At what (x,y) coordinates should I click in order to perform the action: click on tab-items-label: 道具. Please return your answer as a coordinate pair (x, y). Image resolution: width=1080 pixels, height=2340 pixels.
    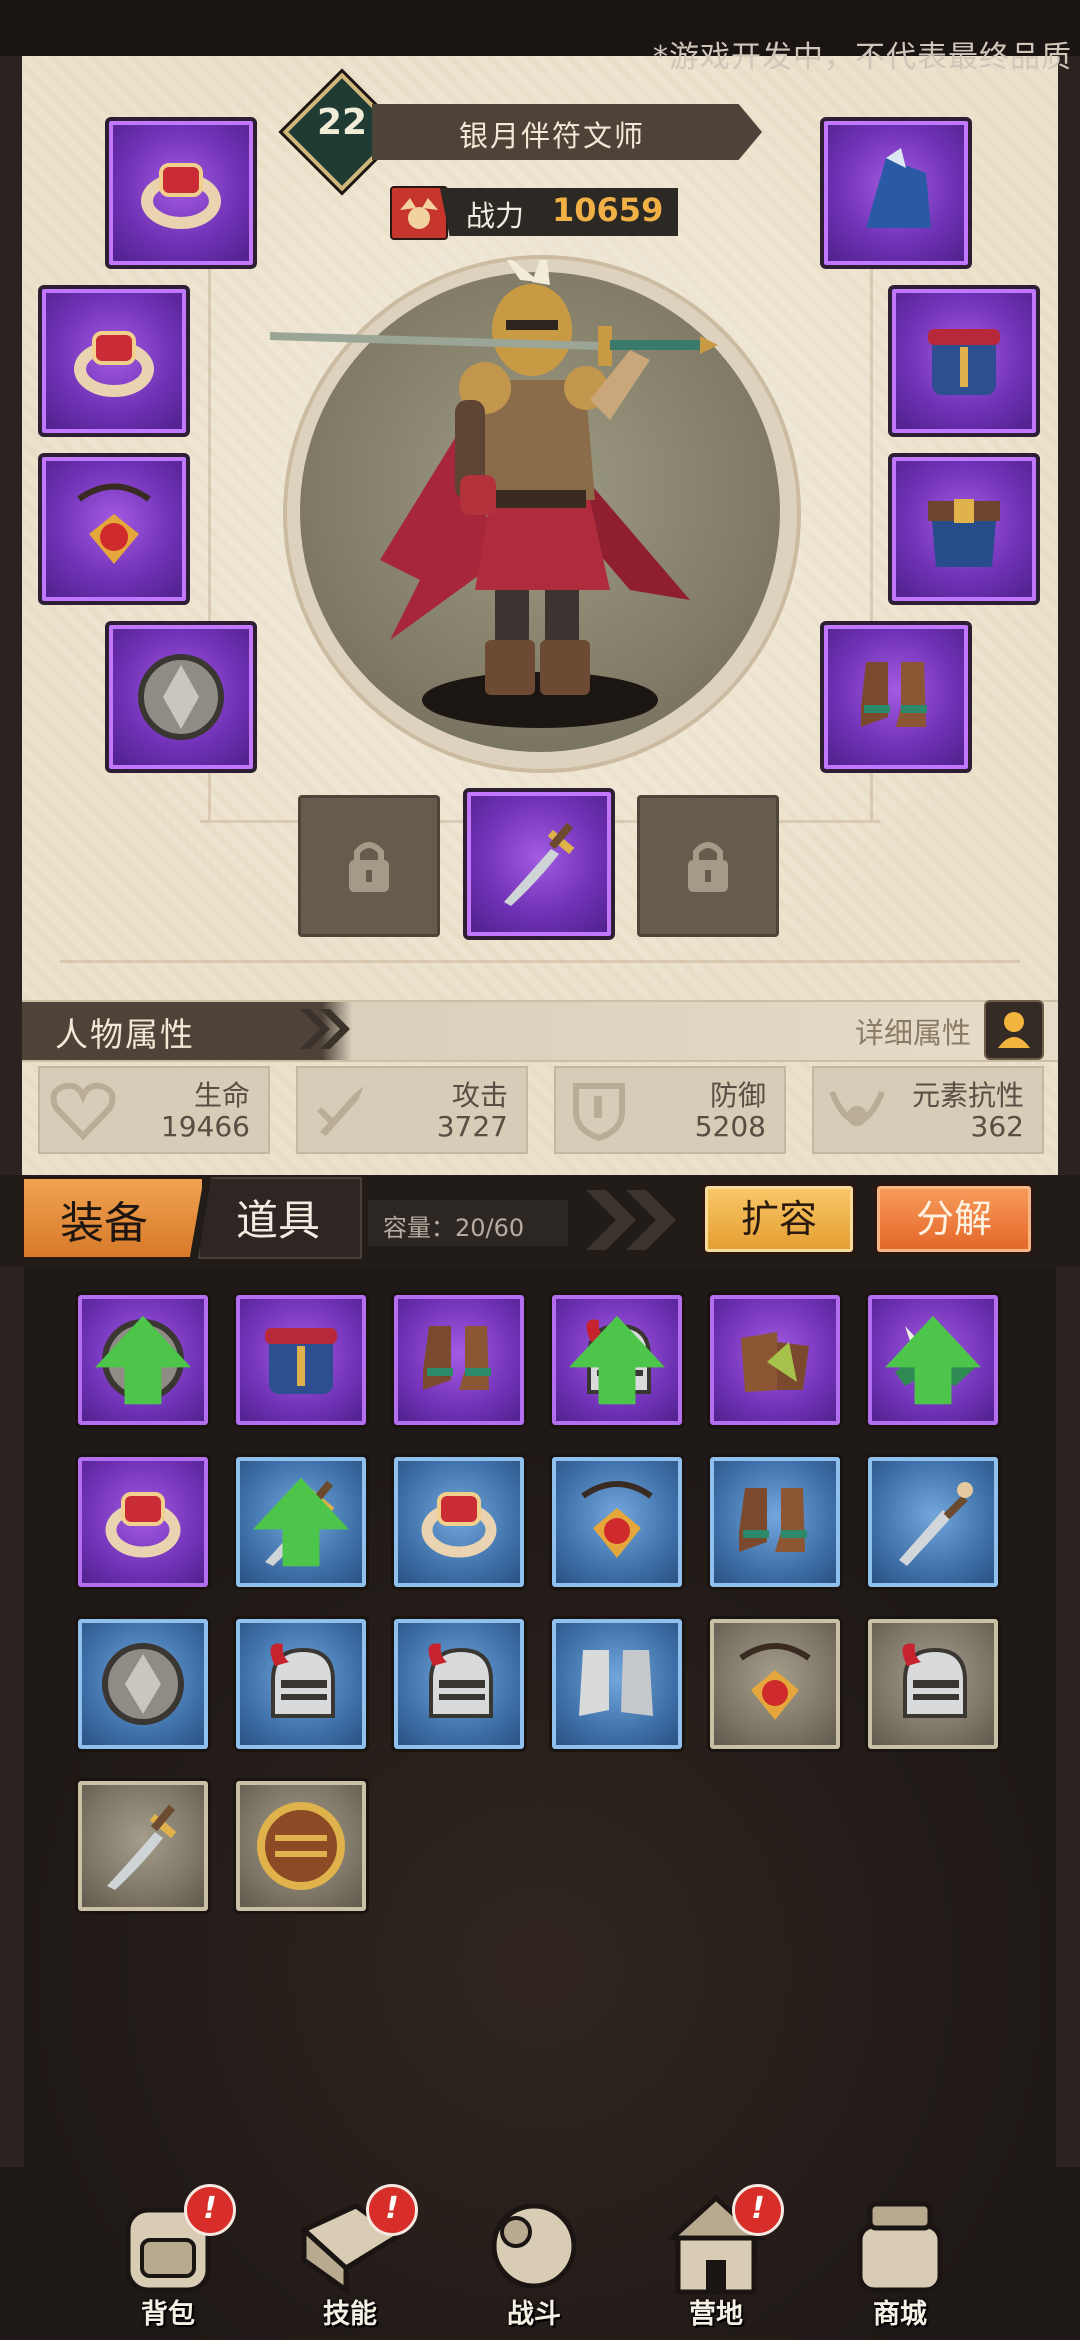
    Looking at the image, I should click on (278, 1217).